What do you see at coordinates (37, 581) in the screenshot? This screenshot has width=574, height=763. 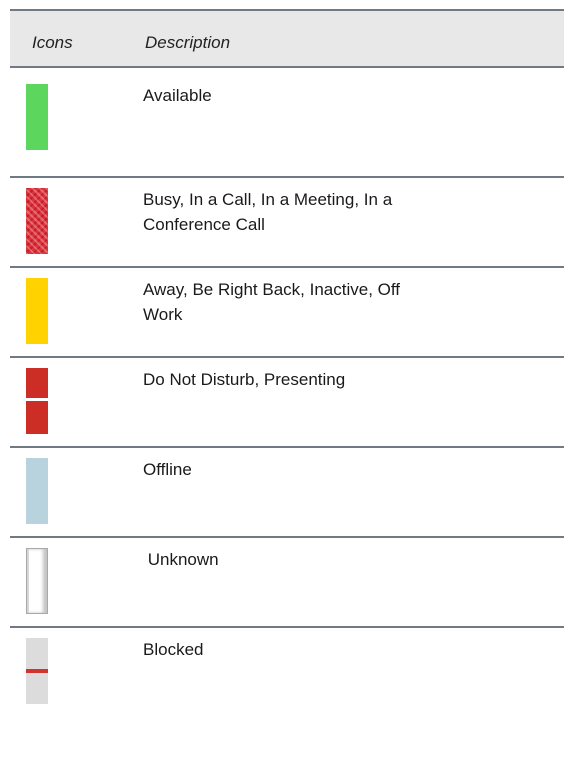 I see `unknown-status-icon` at bounding box center [37, 581].